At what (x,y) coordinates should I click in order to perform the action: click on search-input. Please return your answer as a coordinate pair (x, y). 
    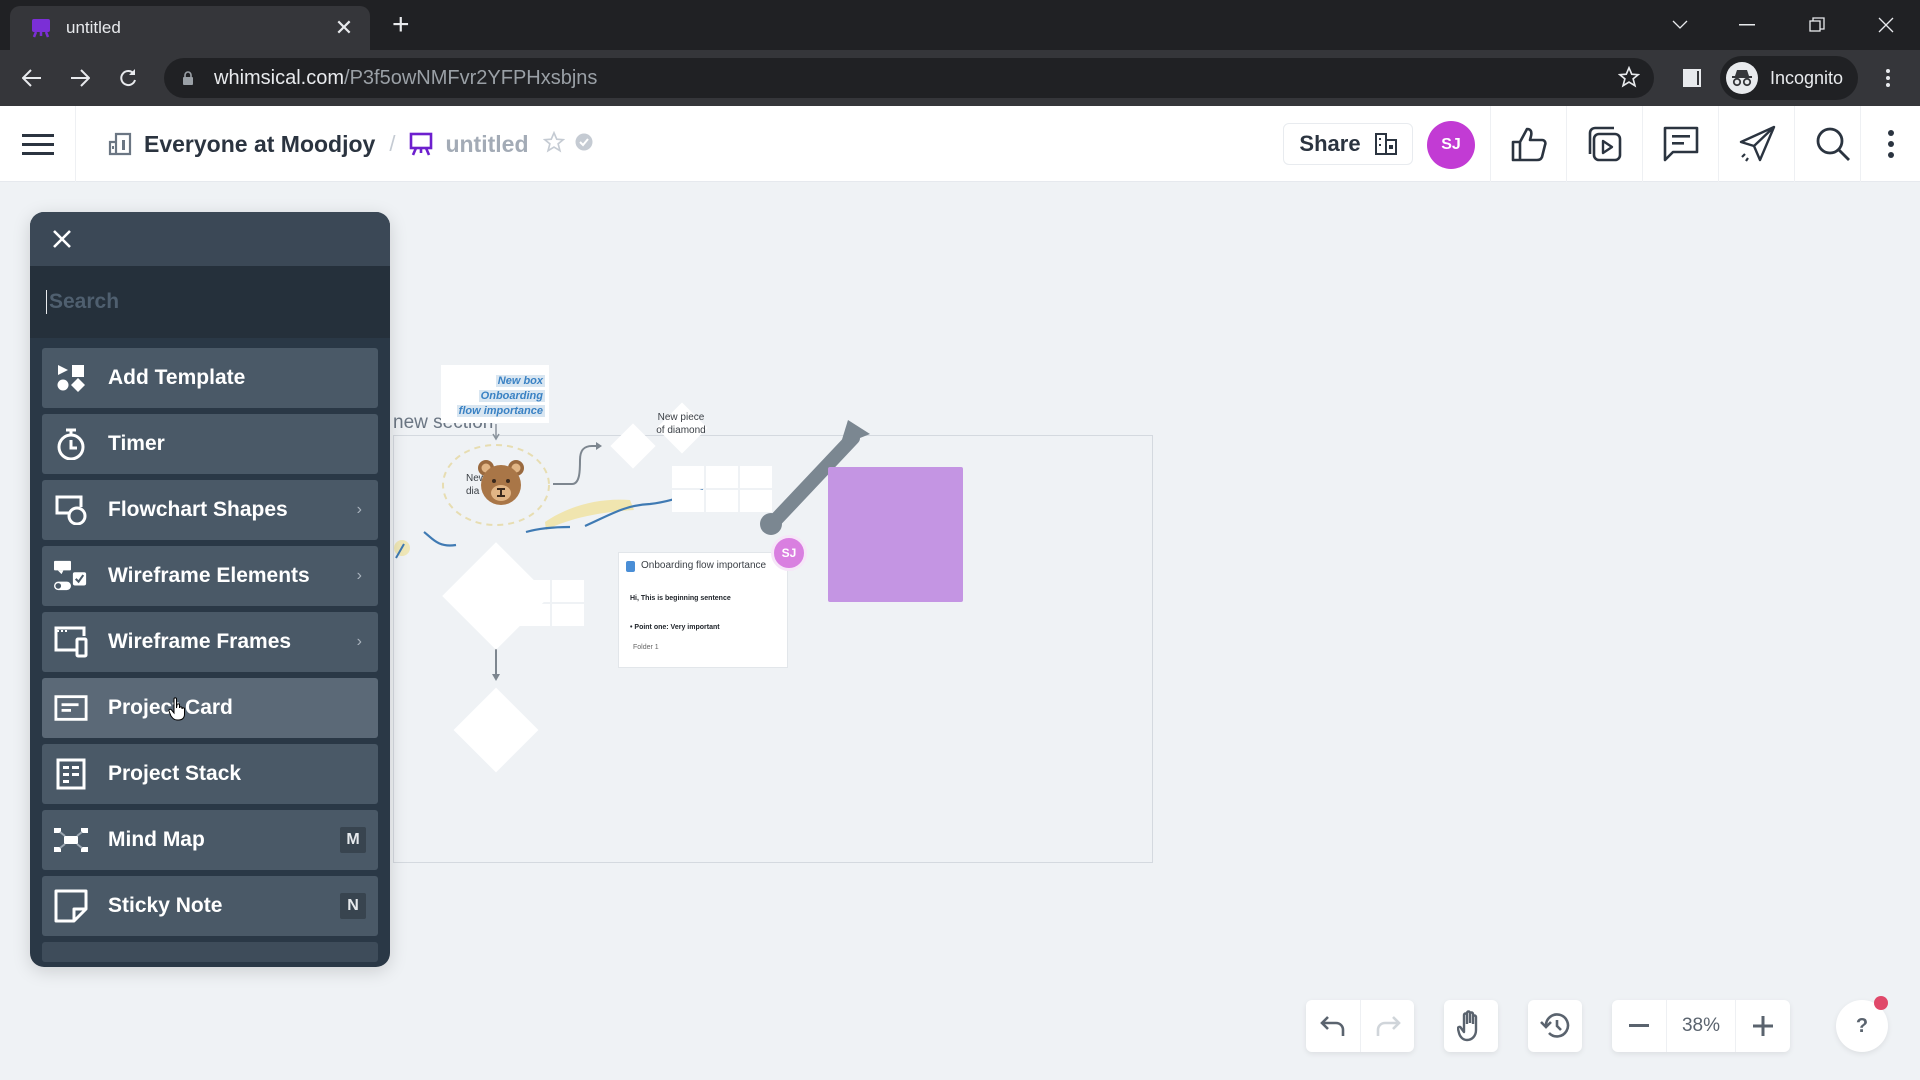
    Looking at the image, I should click on (206, 302).